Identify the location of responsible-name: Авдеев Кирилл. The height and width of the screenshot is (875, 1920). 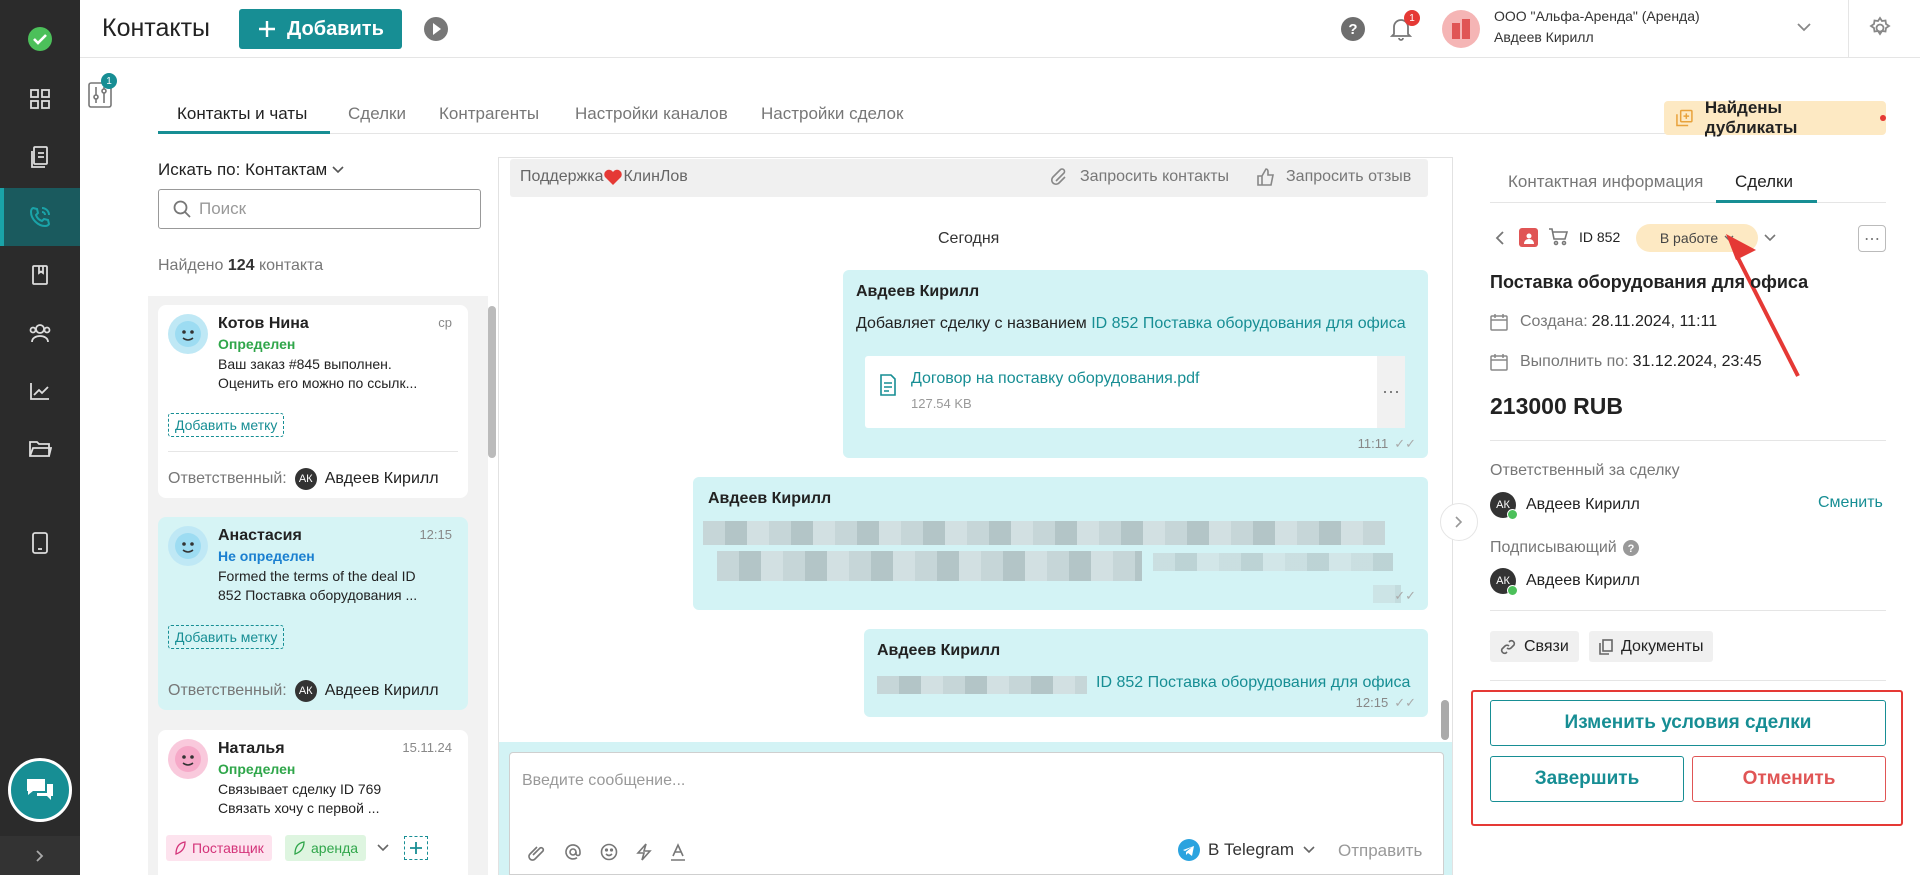
(381, 690).